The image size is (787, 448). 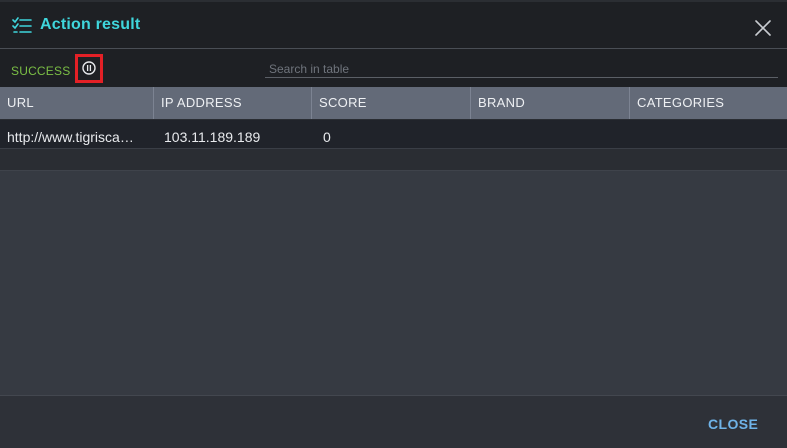 What do you see at coordinates (549, 103) in the screenshot?
I see `column-header-brand: BRAND` at bounding box center [549, 103].